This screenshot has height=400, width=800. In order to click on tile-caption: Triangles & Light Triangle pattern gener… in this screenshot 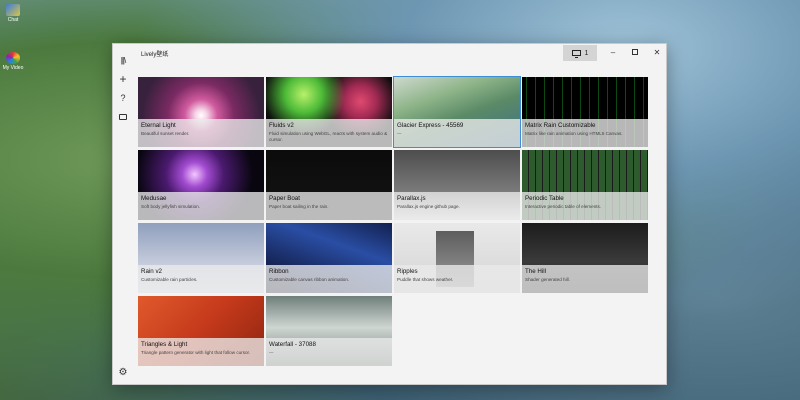, I will do `click(201, 352)`.